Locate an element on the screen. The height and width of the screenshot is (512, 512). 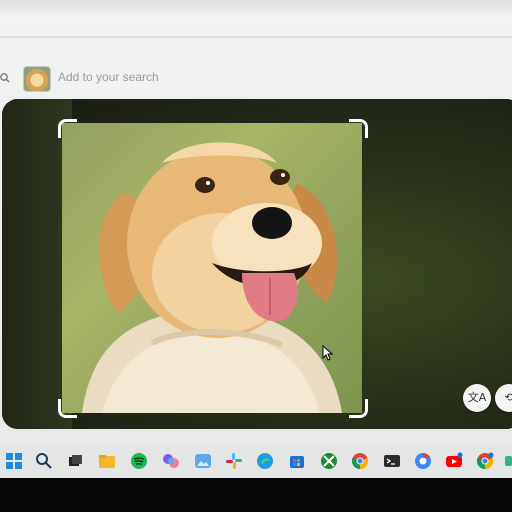
monitor-bezel is located at coordinates (256, 495).